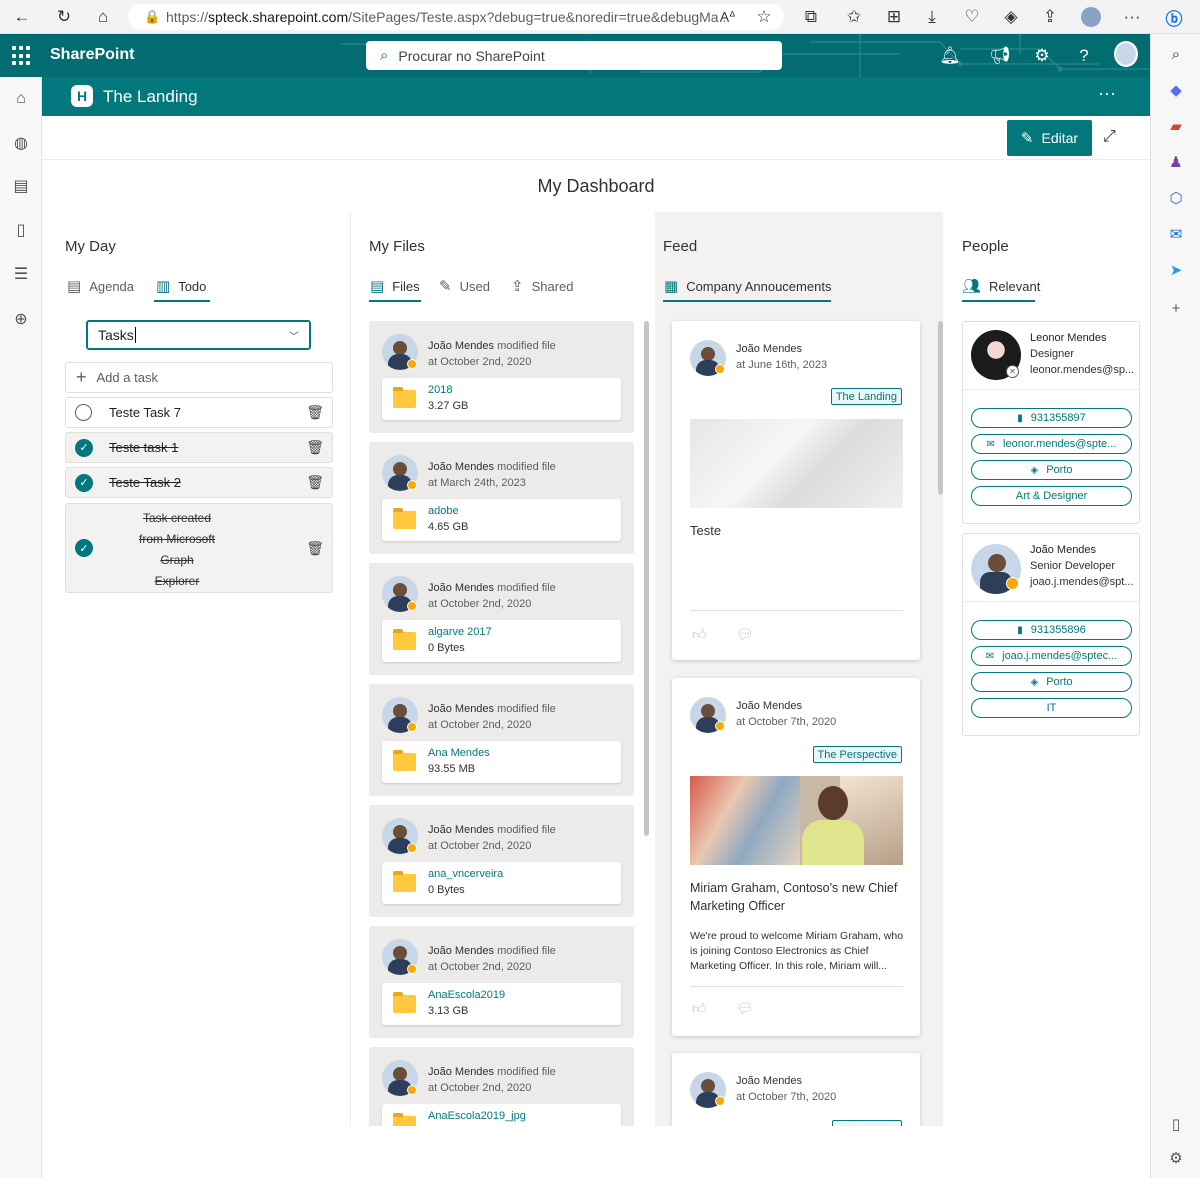 Image resolution: width=1200 pixels, height=1178 pixels. What do you see at coordinates (1176, 270) in the screenshot?
I see `drop-icon: ➤` at bounding box center [1176, 270].